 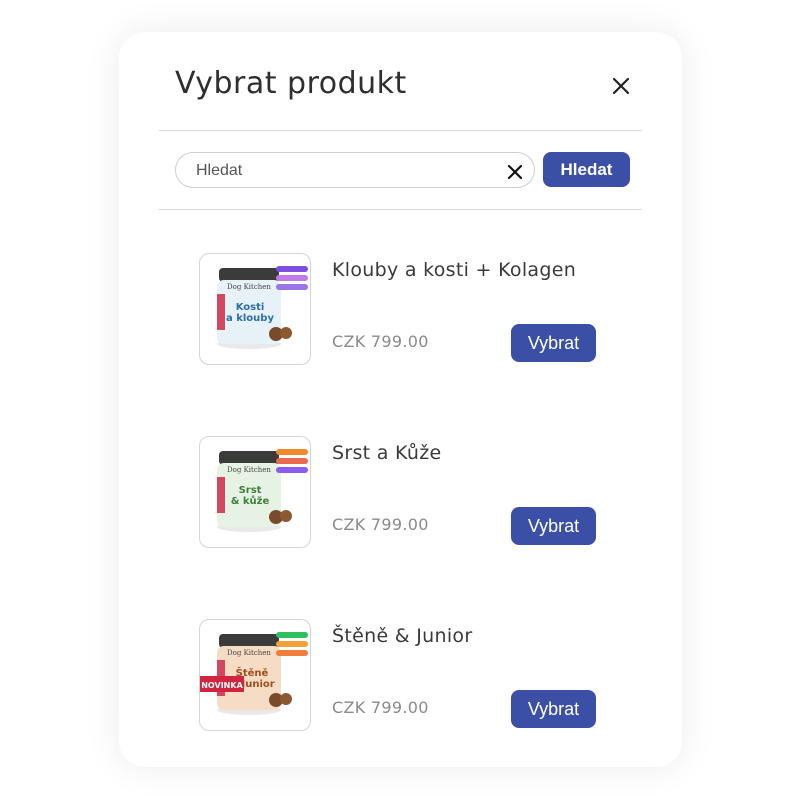 What do you see at coordinates (249, 287) in the screenshot?
I see `product-jar-label: Dog Kitchen` at bounding box center [249, 287].